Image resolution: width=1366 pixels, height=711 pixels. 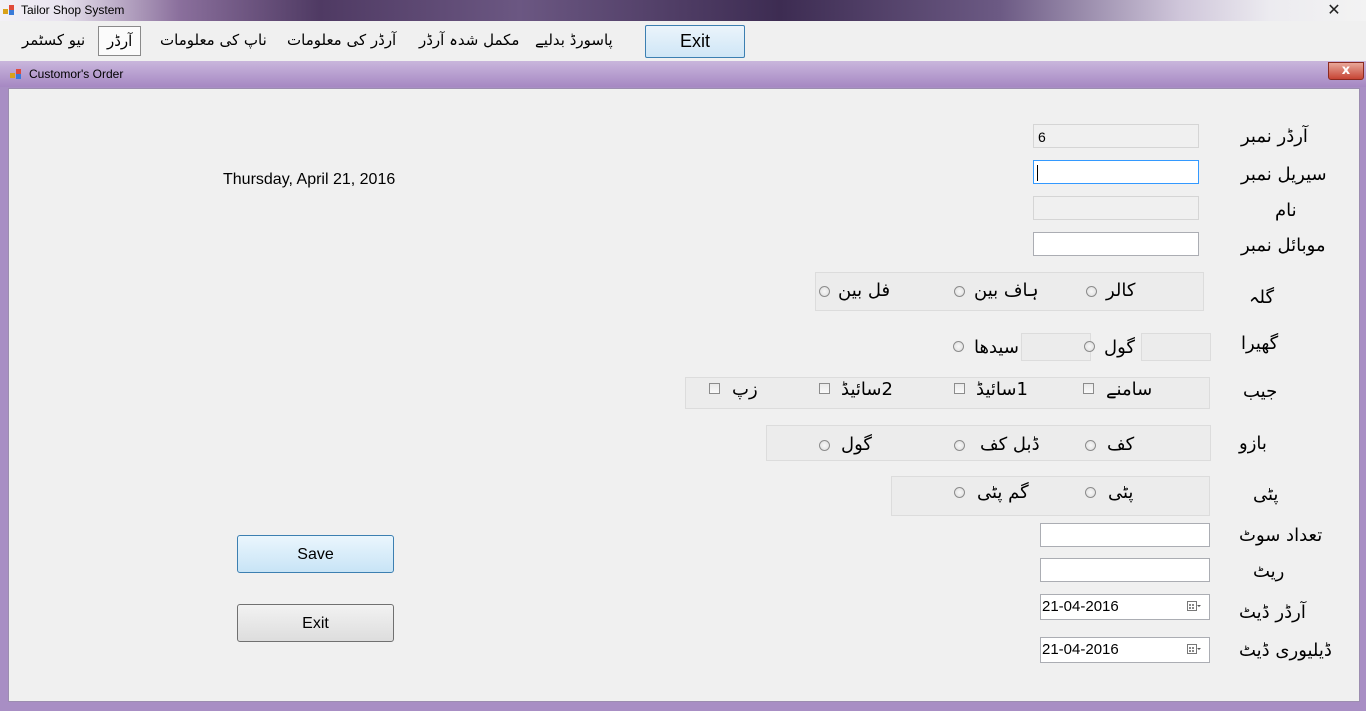 What do you see at coordinates (1119, 347) in the screenshot?
I see `round-hem-option-label: گول` at bounding box center [1119, 347].